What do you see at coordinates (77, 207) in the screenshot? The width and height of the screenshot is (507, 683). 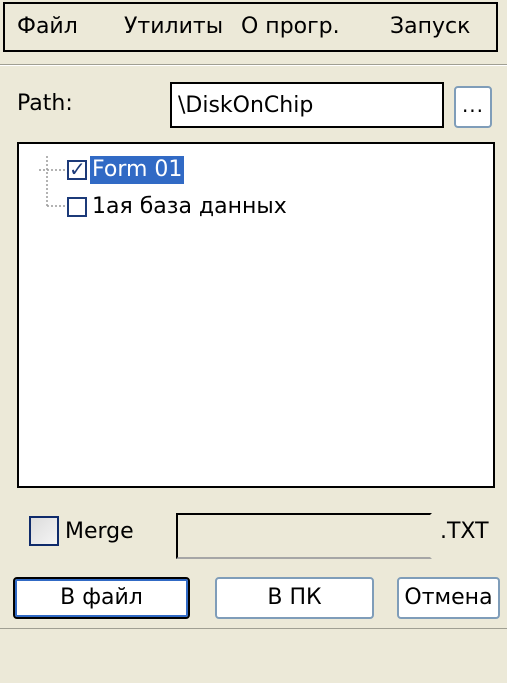 I see `database-checkbox` at bounding box center [77, 207].